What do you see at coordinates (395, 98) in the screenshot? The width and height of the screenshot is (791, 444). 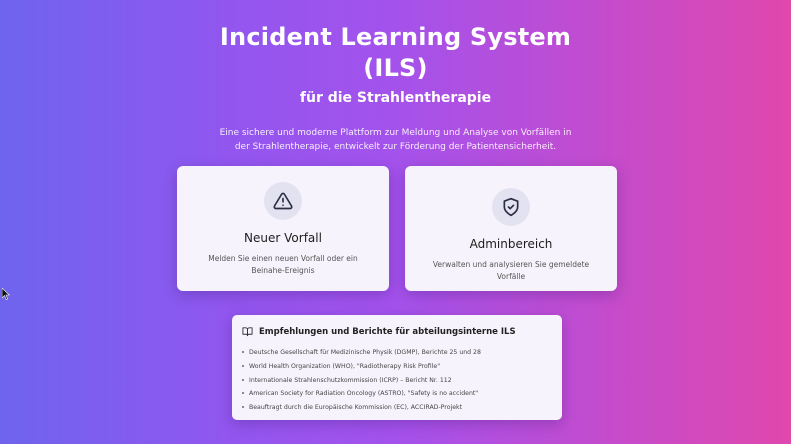 I see `page-subtitle: für die Strahlentherapie` at bounding box center [395, 98].